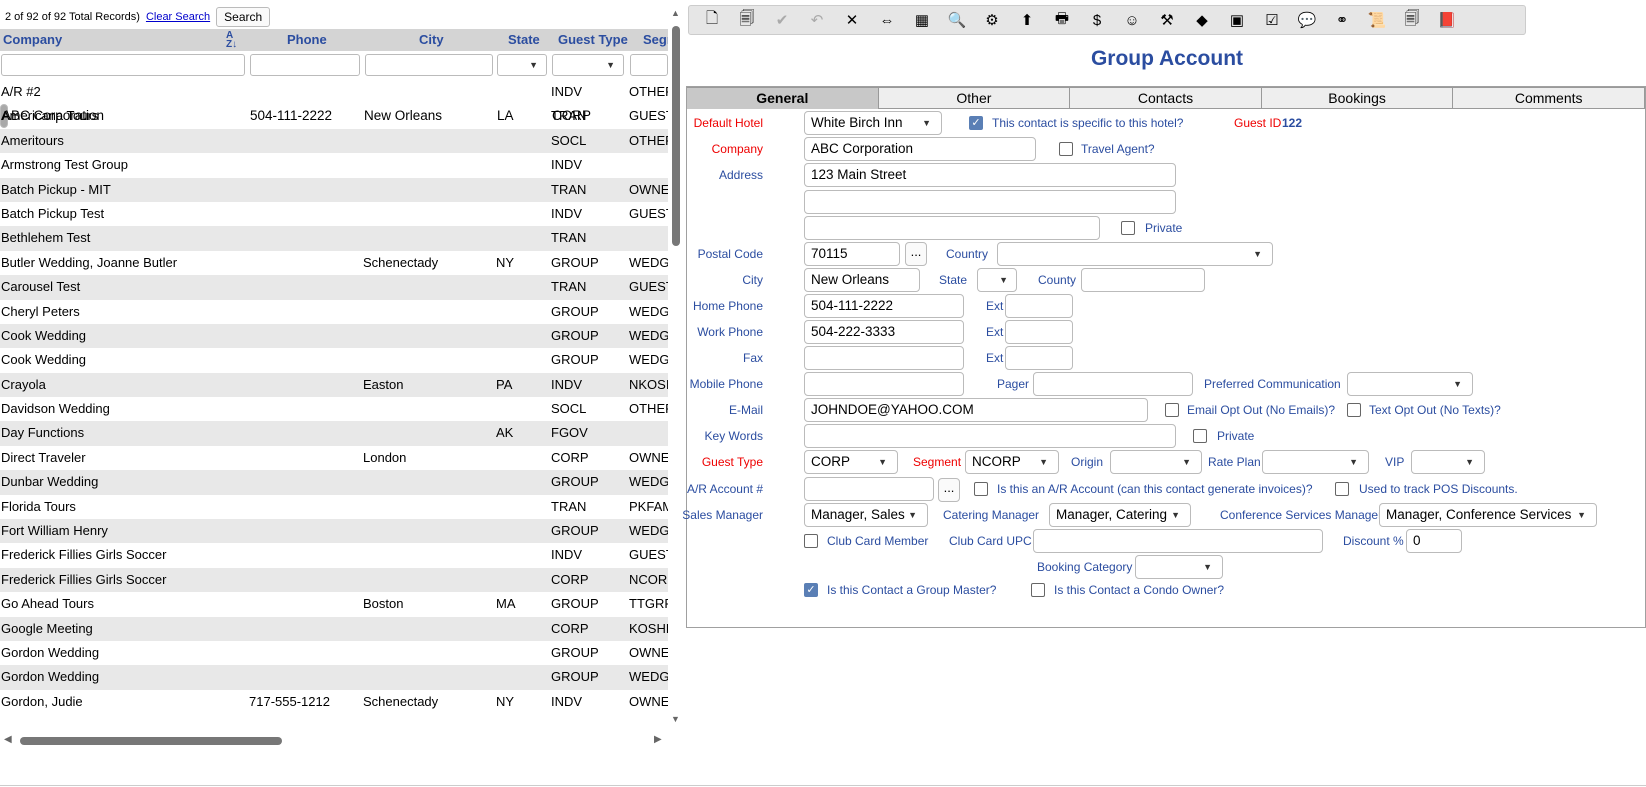 Image resolution: width=1646 pixels, height=787 pixels. What do you see at coordinates (1549, 98) in the screenshot?
I see `tab-comments: Comments` at bounding box center [1549, 98].